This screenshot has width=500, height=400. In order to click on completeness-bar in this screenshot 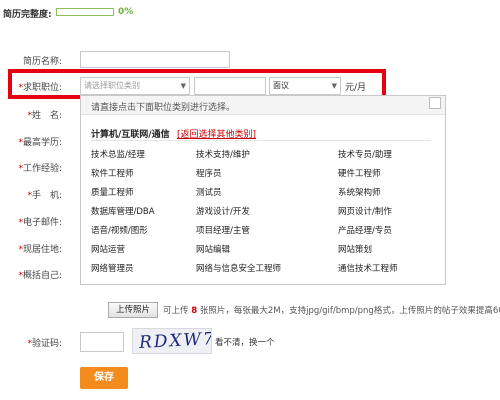, I will do `click(85, 12)`.